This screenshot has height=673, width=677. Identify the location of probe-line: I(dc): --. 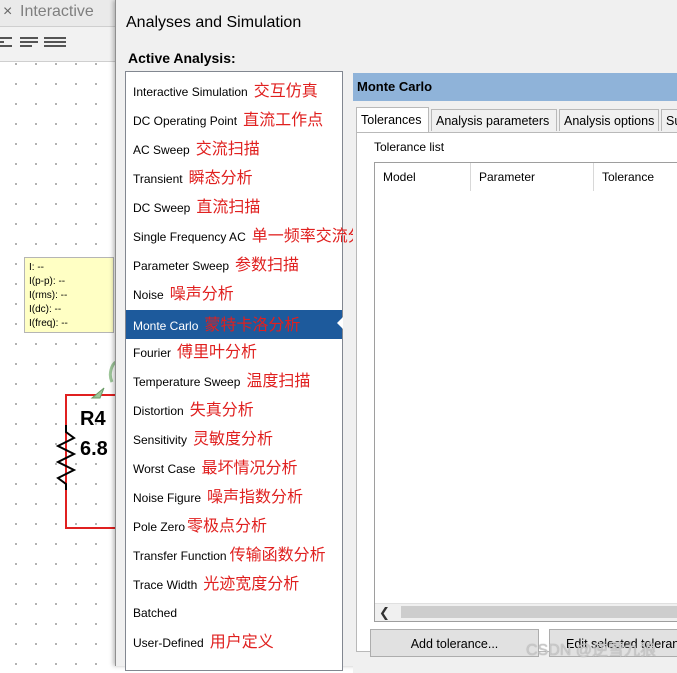
(45, 309).